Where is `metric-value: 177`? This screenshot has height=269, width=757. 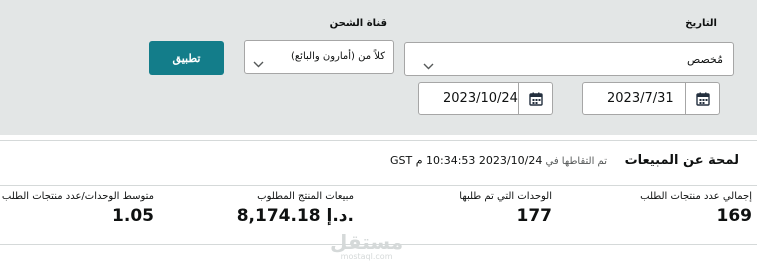
metric-value: 177 is located at coordinates (534, 216).